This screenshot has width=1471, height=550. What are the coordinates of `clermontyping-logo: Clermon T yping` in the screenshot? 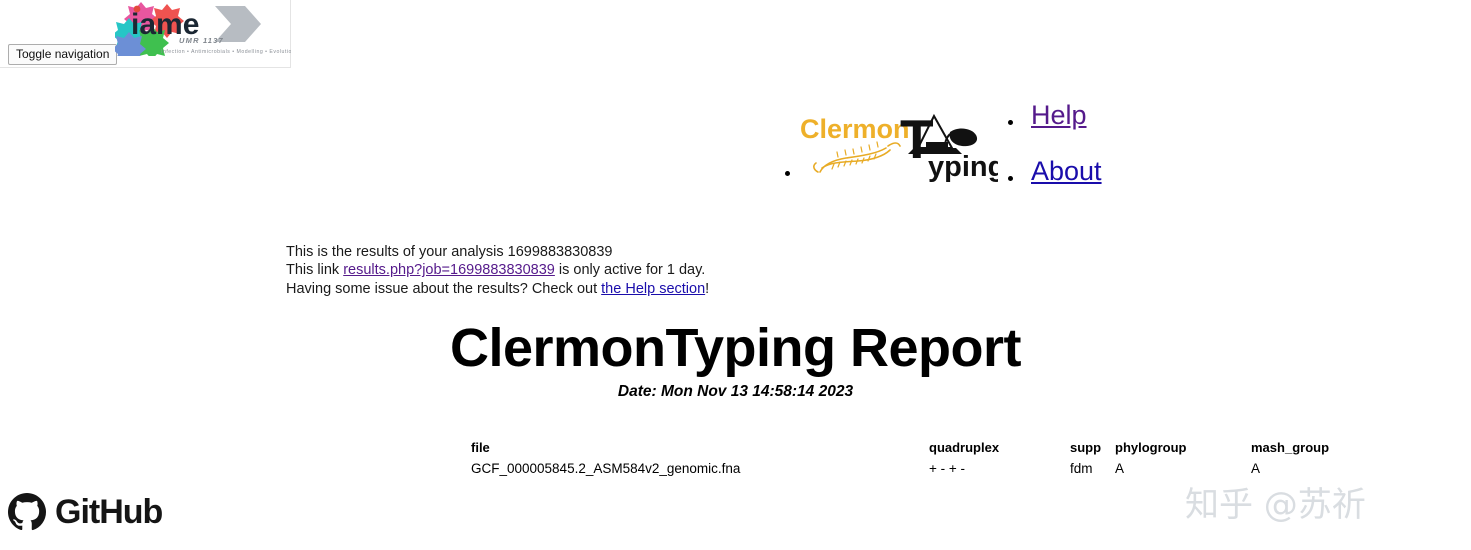 It's located at (899, 146).